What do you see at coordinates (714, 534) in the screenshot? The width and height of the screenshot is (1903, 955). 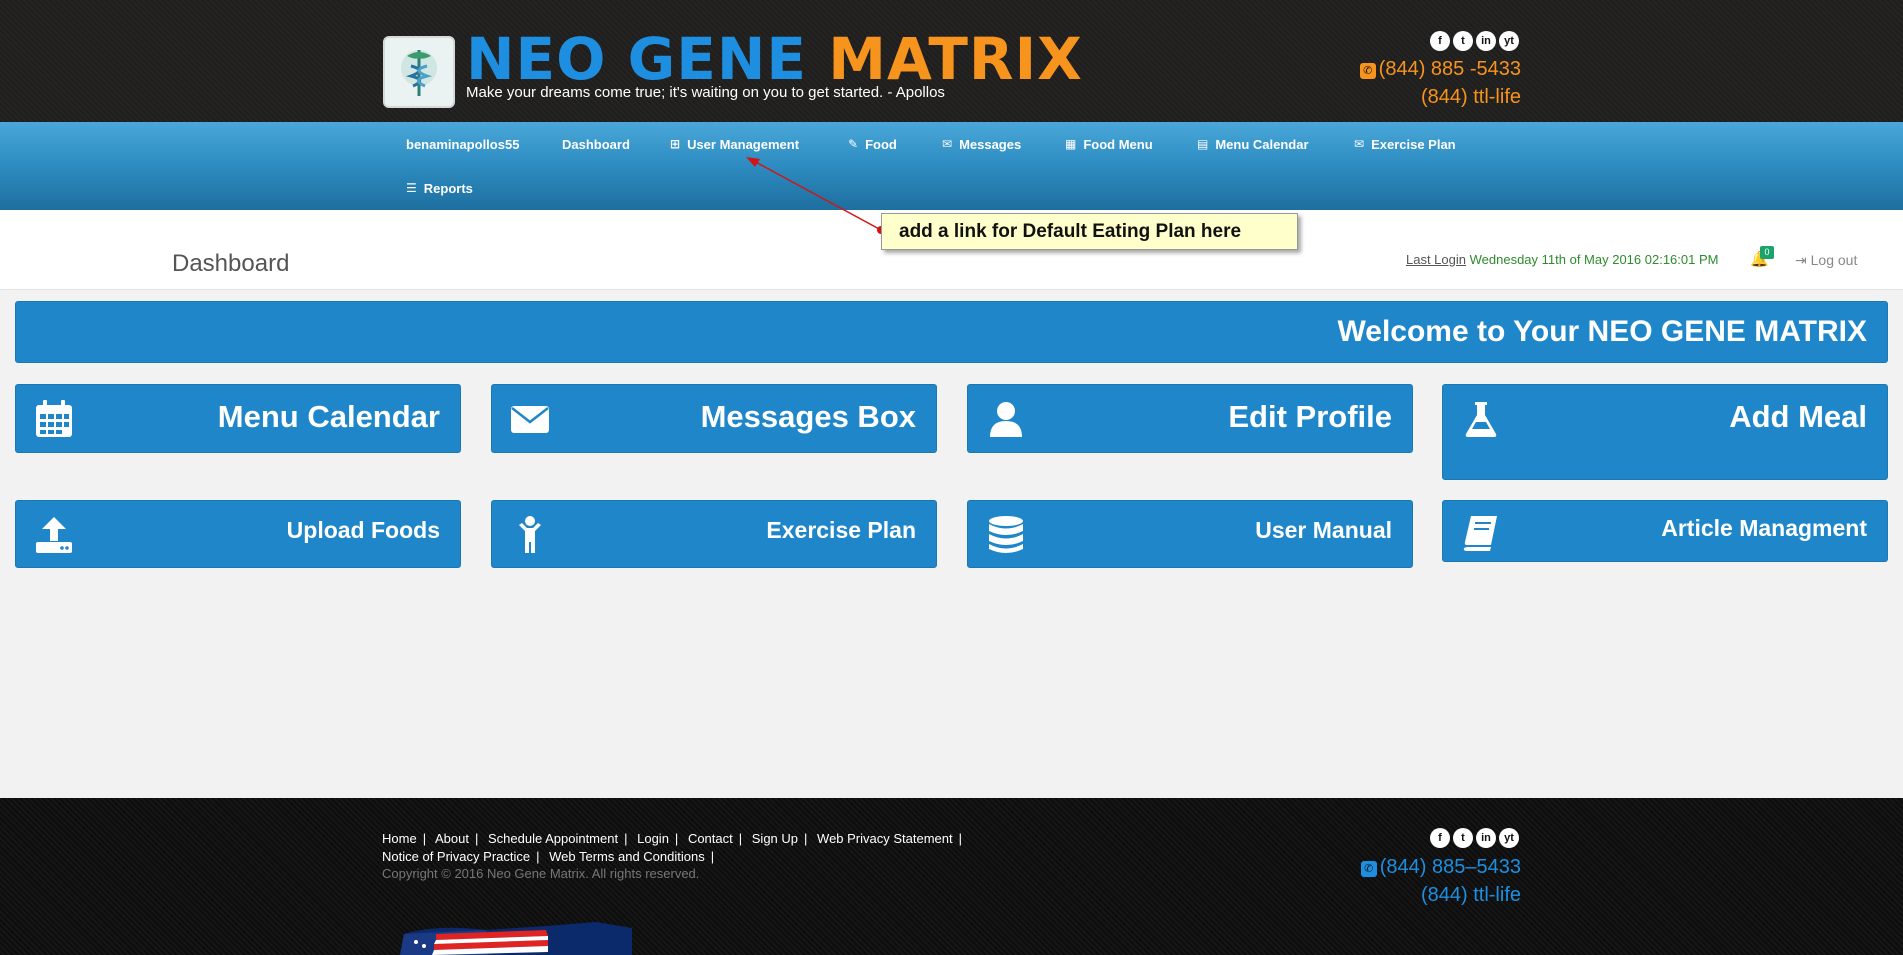 I see `tile-exercise-plan: Exercise Plan` at bounding box center [714, 534].